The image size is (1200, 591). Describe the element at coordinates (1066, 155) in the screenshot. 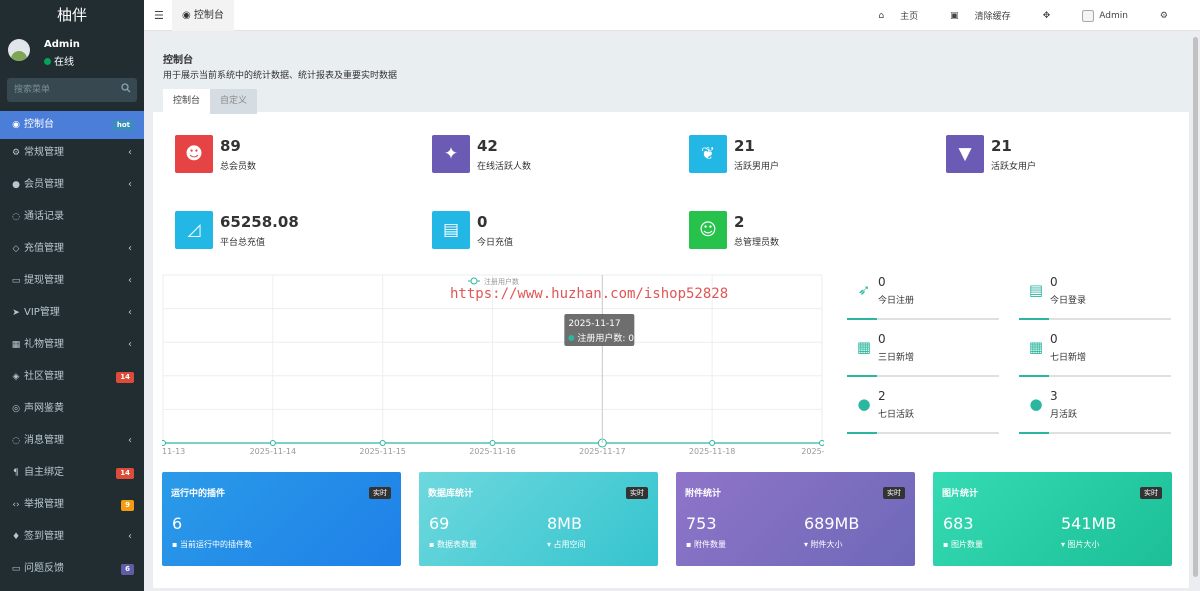

I see `stat-box: ▼ 21 活跃女用户` at that location.